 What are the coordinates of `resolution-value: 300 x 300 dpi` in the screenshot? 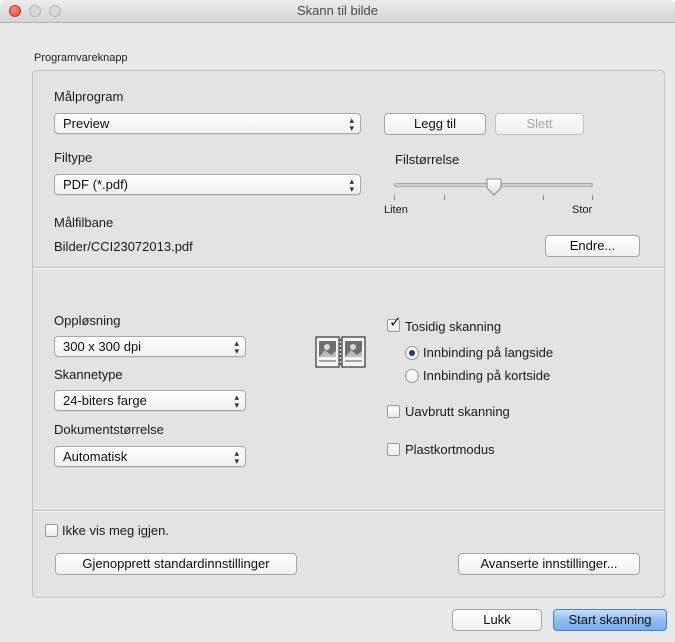 It's located at (102, 346).